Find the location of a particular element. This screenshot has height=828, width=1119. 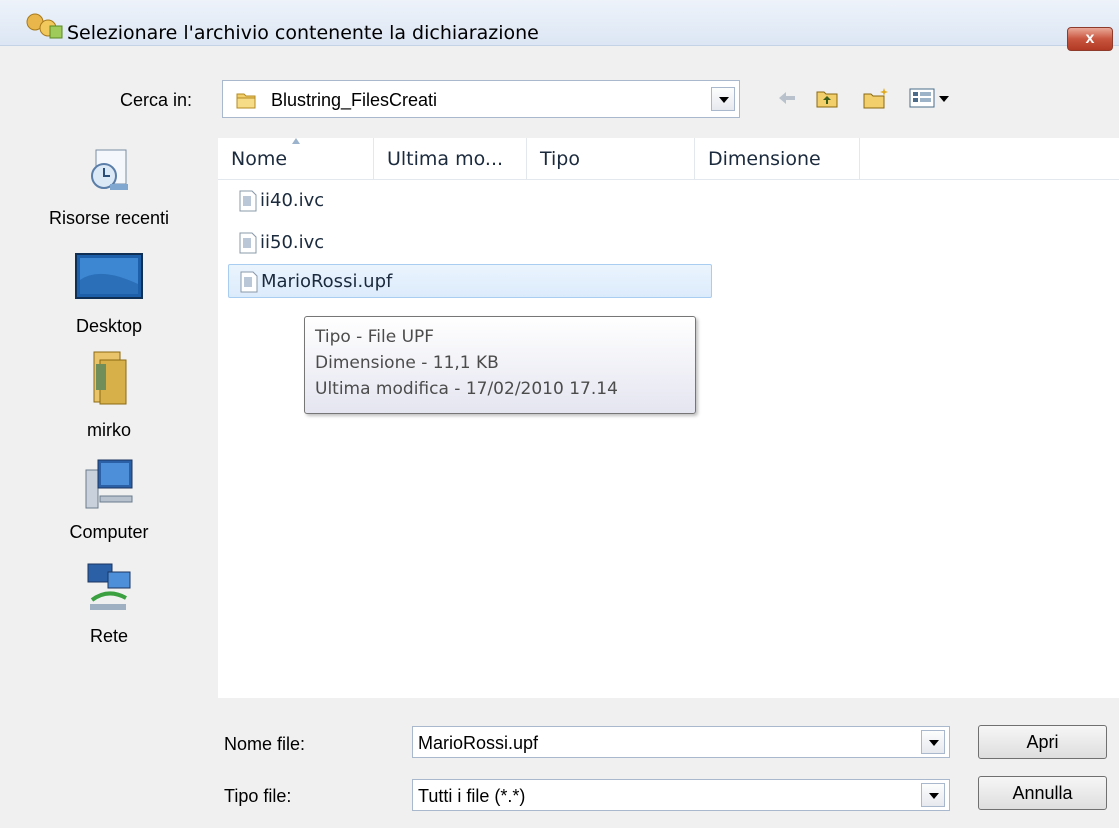

tooltip-type: Tipo - File UPF is located at coordinates (375, 337).